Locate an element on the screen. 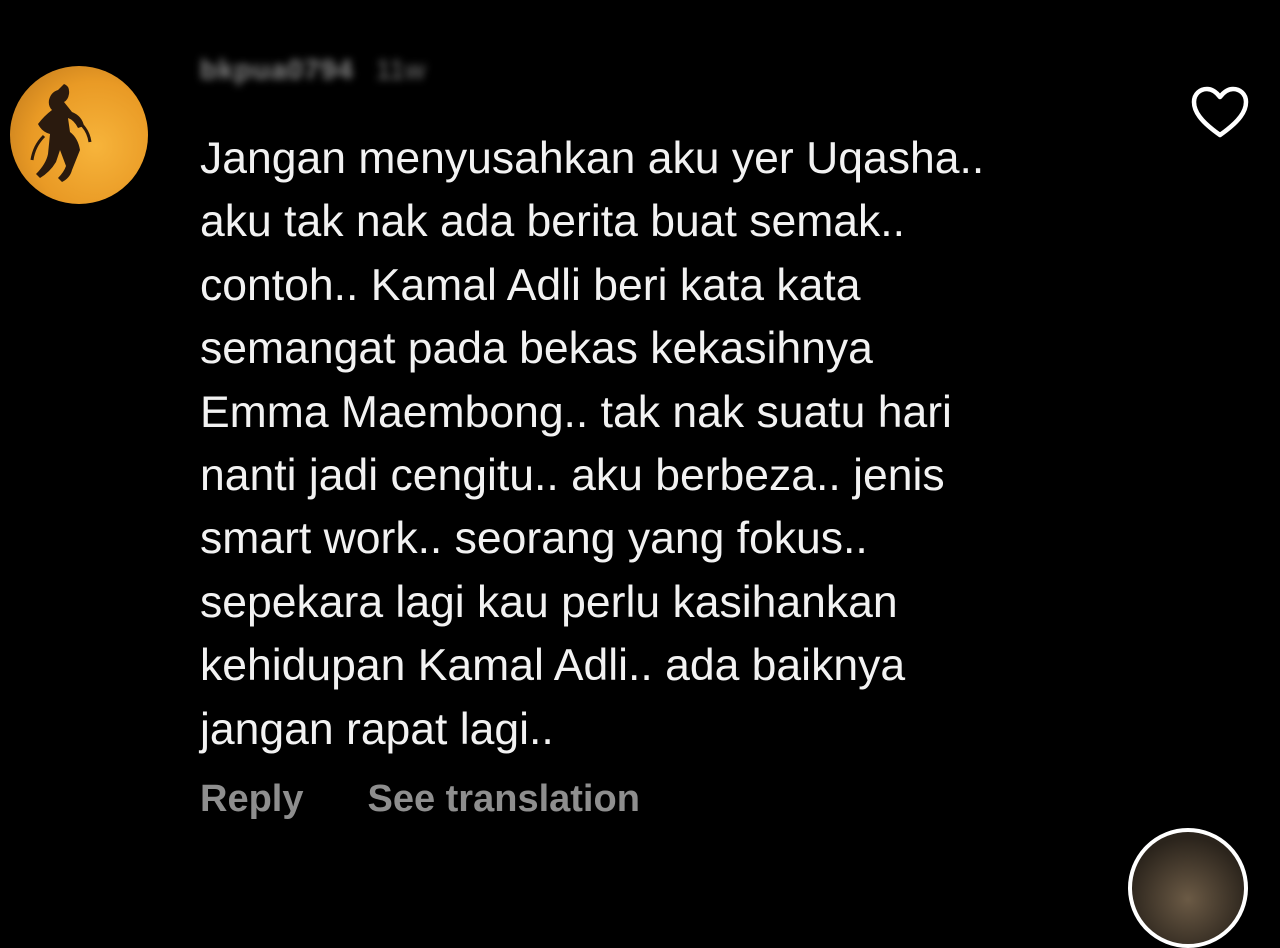 Image resolution: width=1280 pixels, height=948 pixels. next-comment-avatar is located at coordinates (1188, 888).